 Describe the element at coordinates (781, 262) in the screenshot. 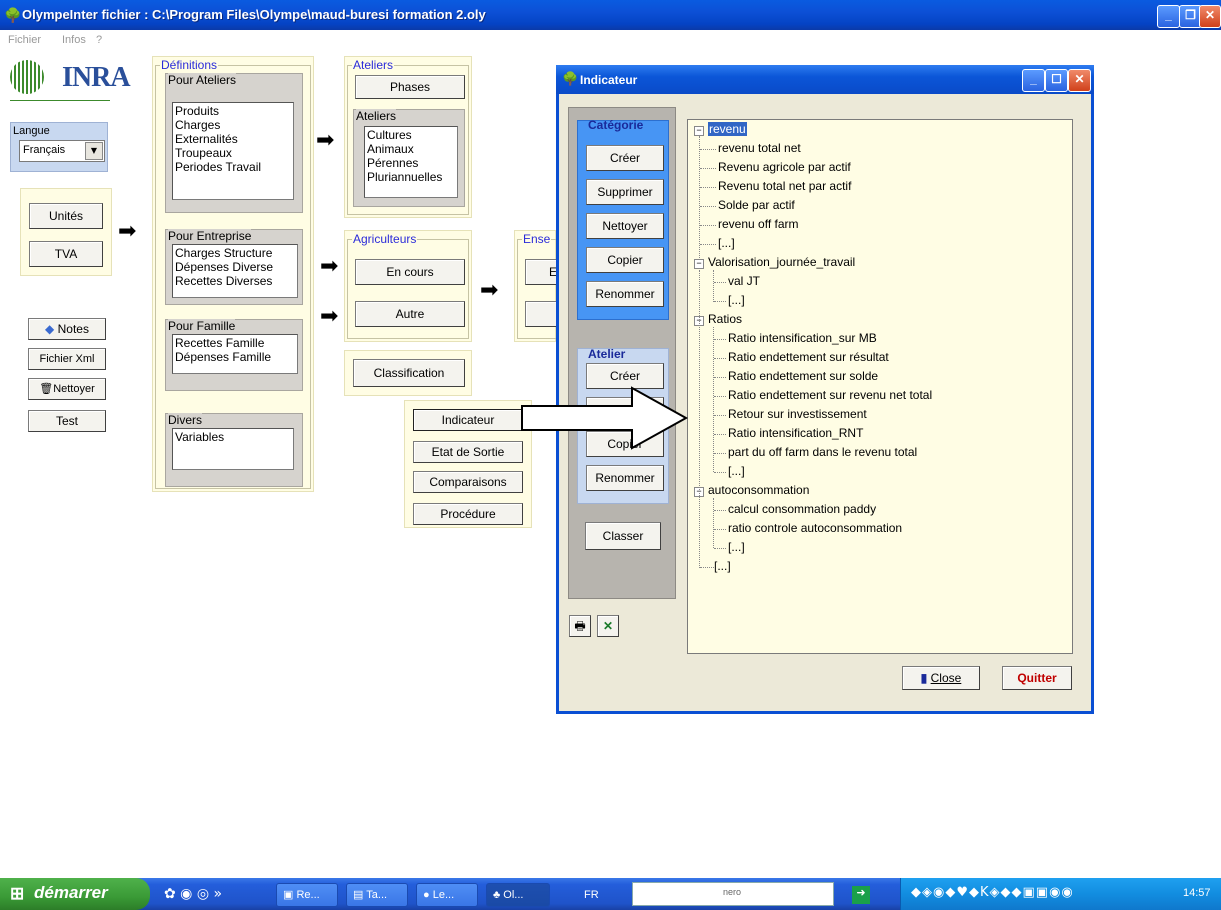

I see `tree-node-valorisation: Valorisation_journée_travail` at that location.